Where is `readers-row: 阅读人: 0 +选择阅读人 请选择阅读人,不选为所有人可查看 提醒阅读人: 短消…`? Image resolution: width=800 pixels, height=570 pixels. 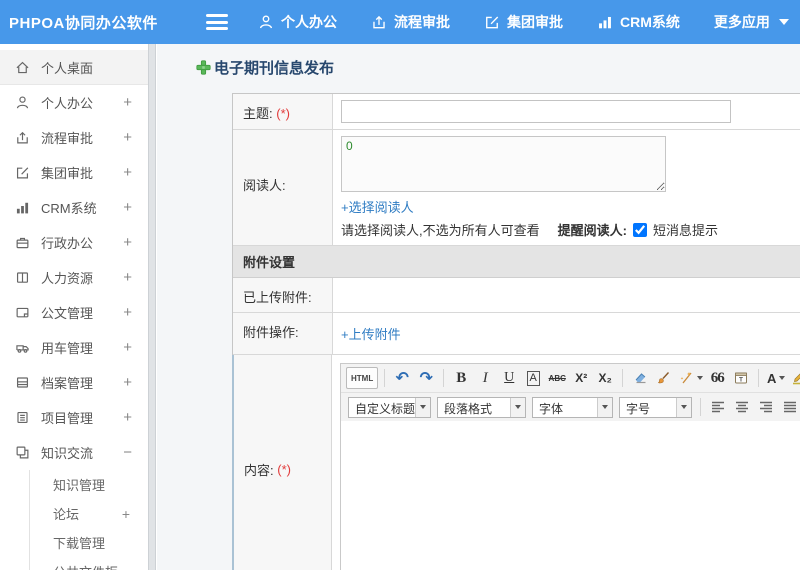
readers-row: 阅读人: 0 +选择阅读人 请选择阅读人,不选为所有人可查看 提醒阅读人: 短消… is located at coordinates (516, 188).